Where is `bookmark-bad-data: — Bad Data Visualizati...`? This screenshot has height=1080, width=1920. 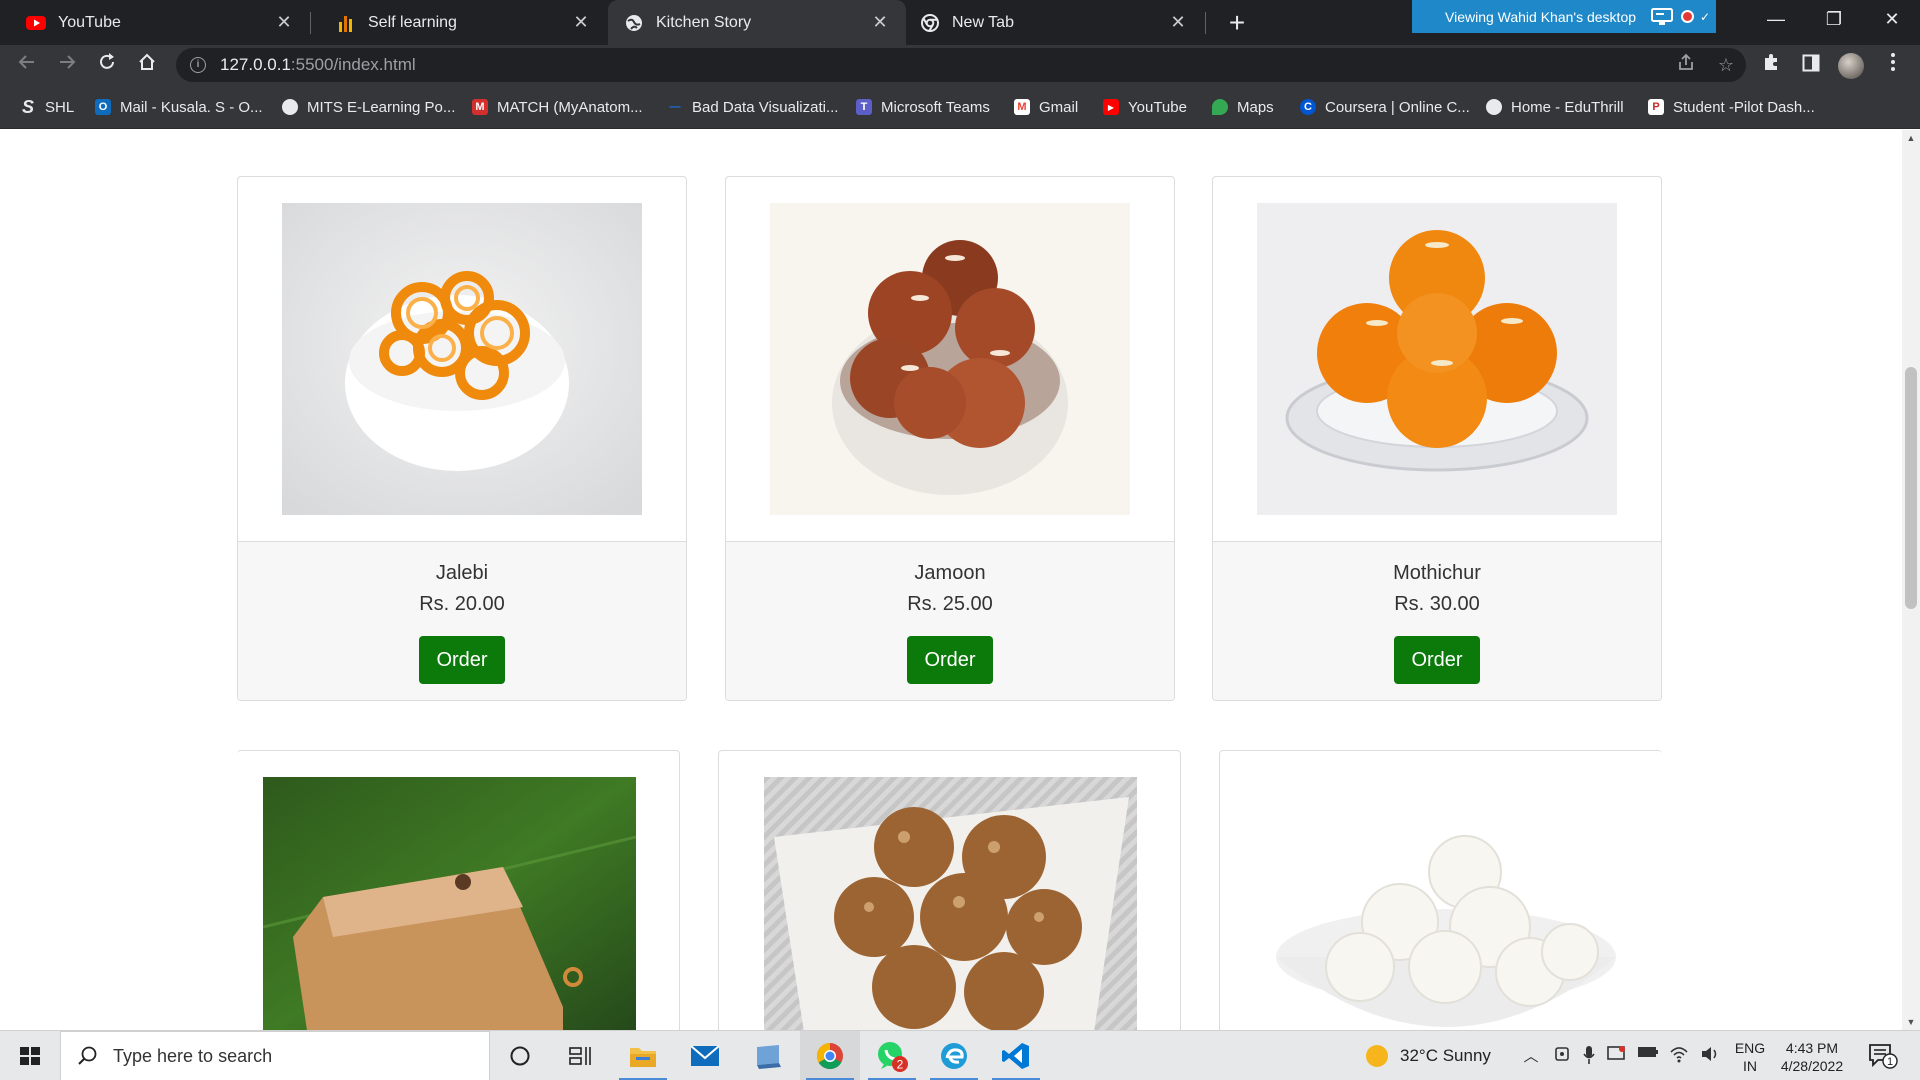 bookmark-bad-data: — Bad Data Visualizati... is located at coordinates (753, 107).